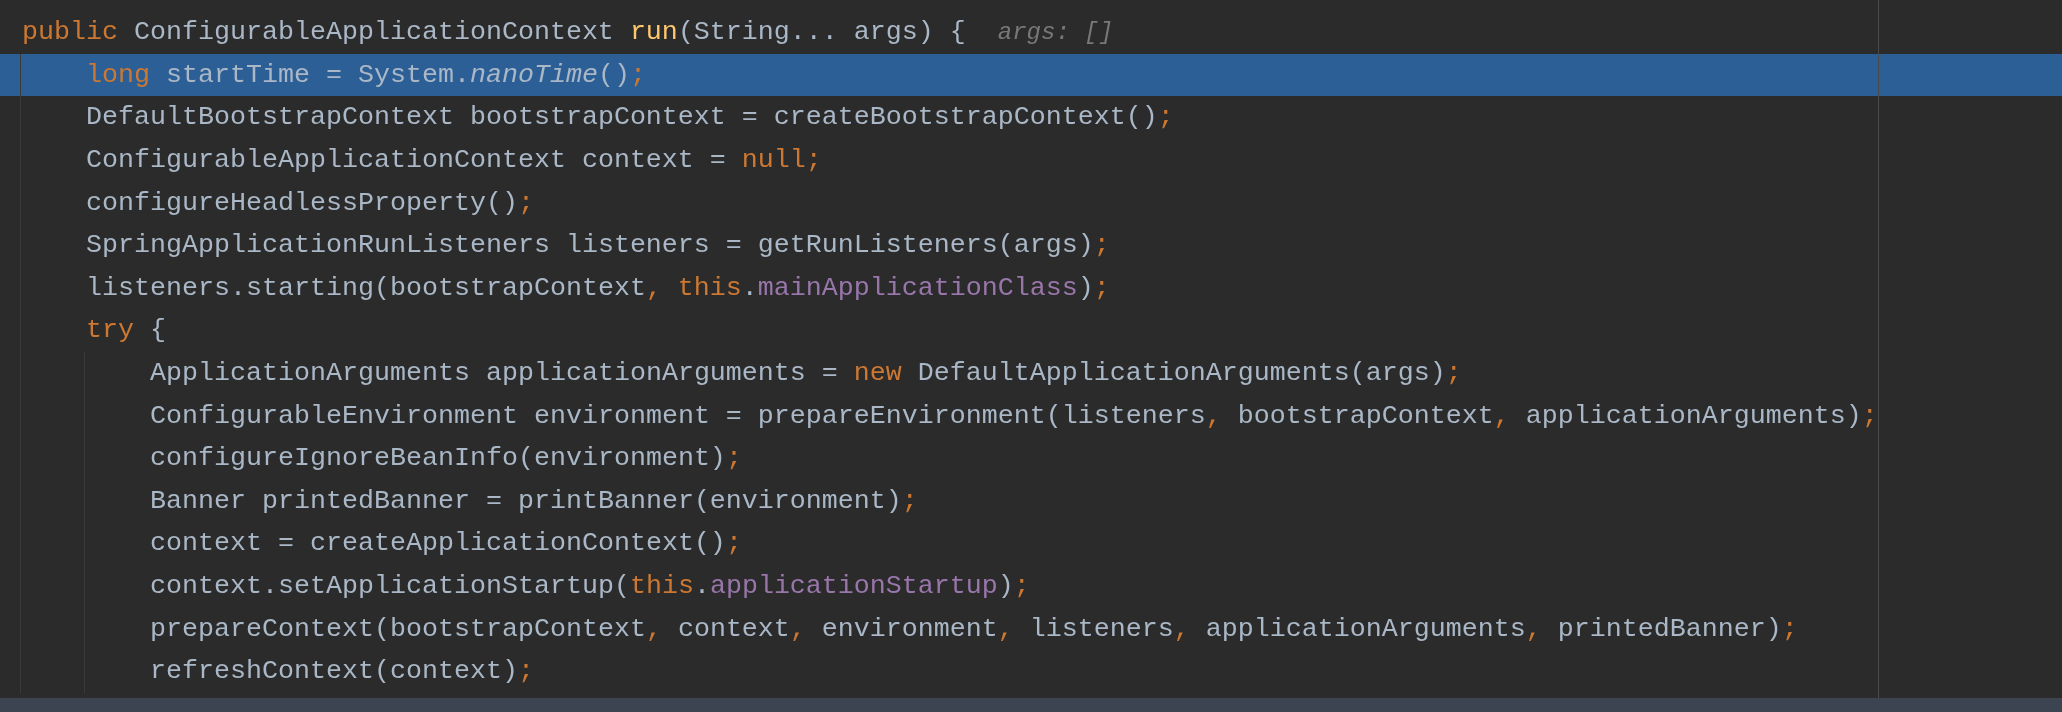 The height and width of the screenshot is (712, 2062). Describe the element at coordinates (974, 628) in the screenshot. I see `code-line: prepareContext(bootstrapContext, context, environment, listeners, applicationArguments, printedBanner);` at that location.